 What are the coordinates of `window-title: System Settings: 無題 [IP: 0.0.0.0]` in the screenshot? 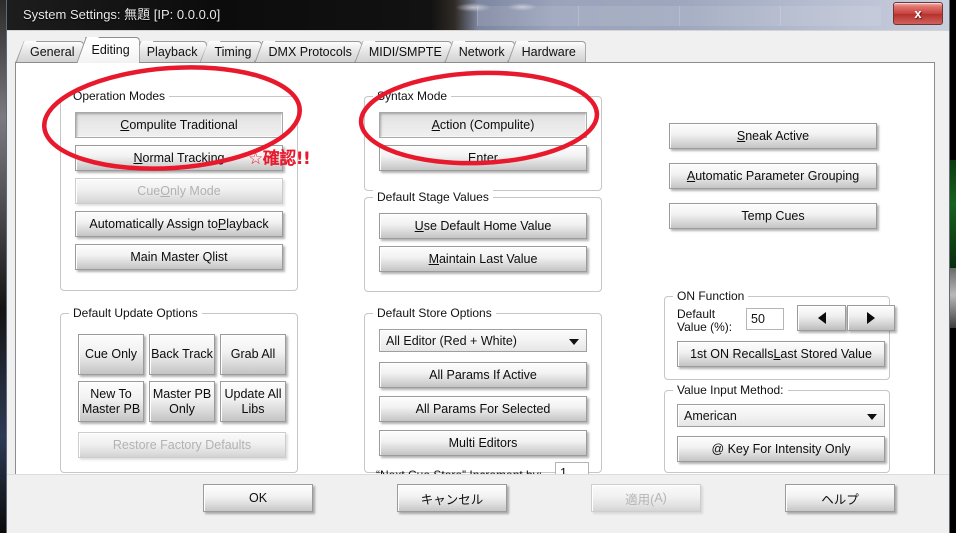 It's located at (122, 14).